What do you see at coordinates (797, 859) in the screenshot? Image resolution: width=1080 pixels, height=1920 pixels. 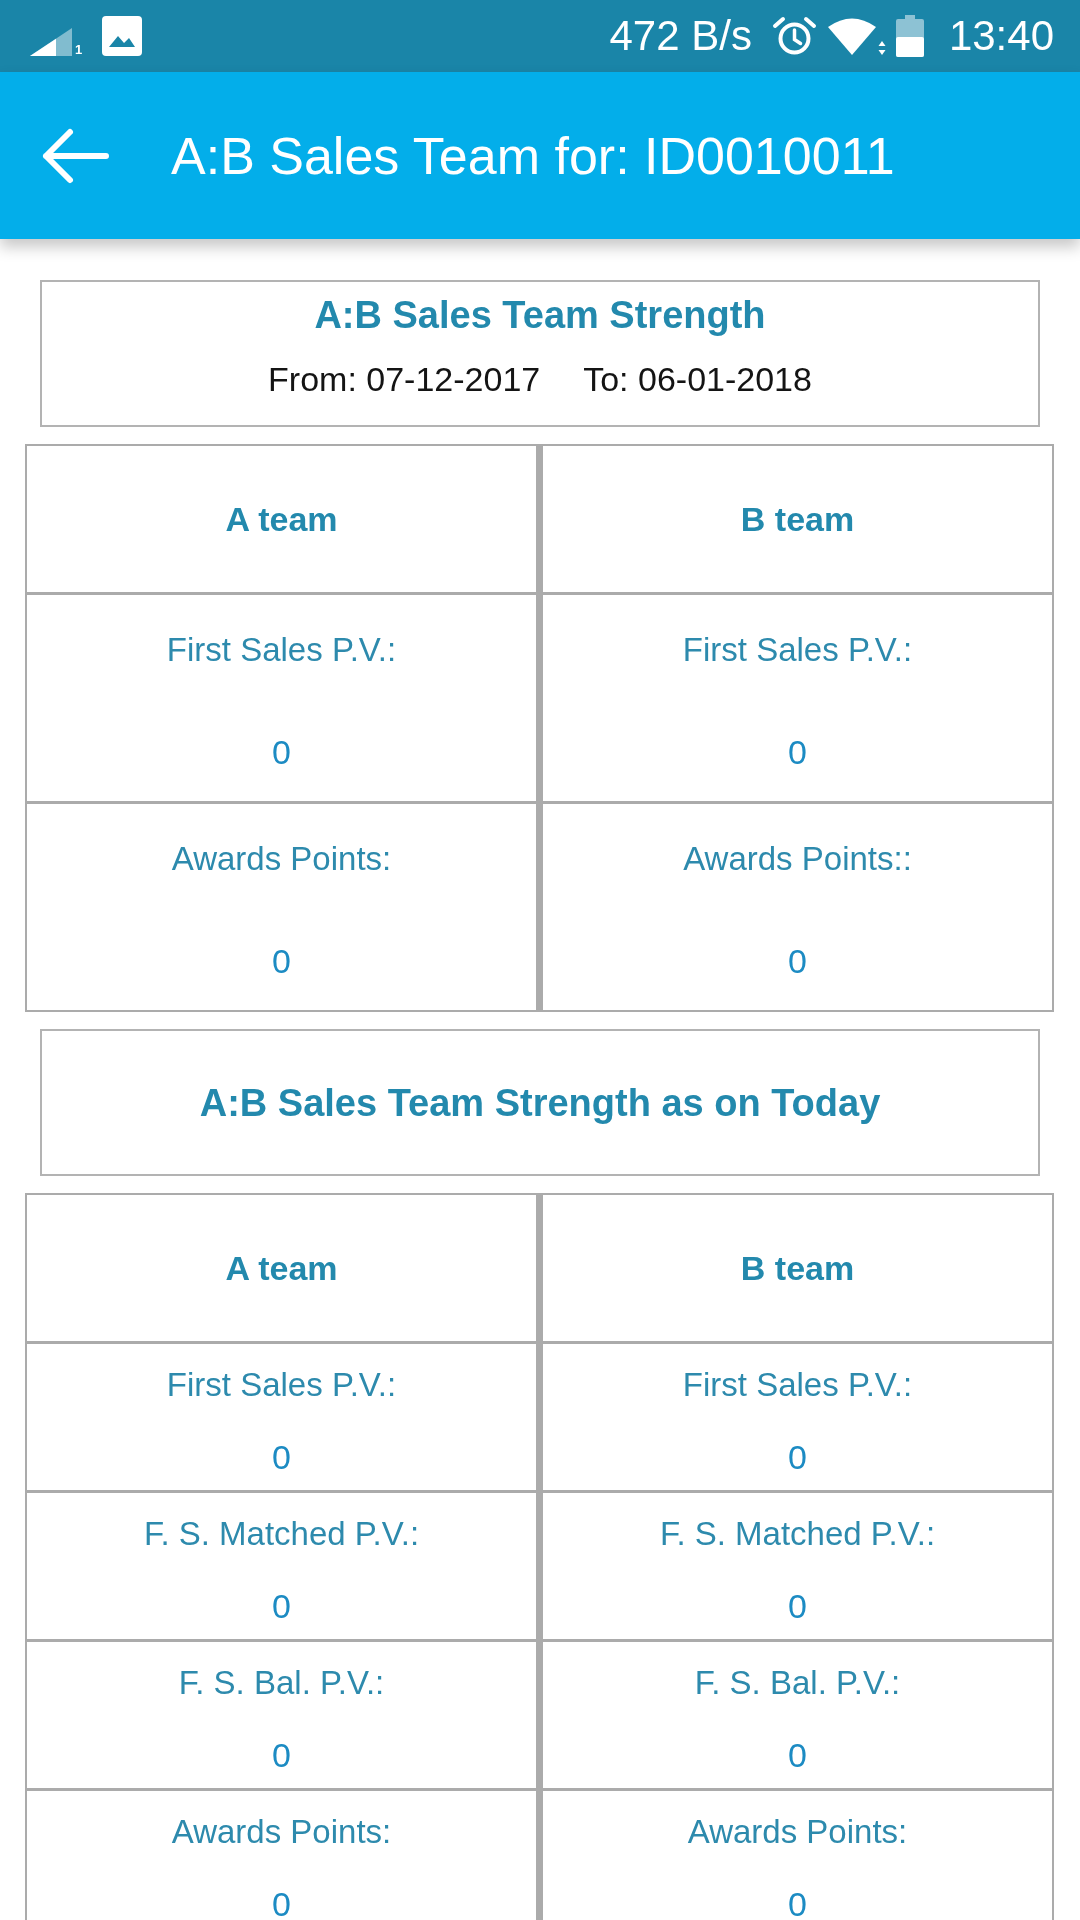 I see `cell-label: Awards Points::` at bounding box center [797, 859].